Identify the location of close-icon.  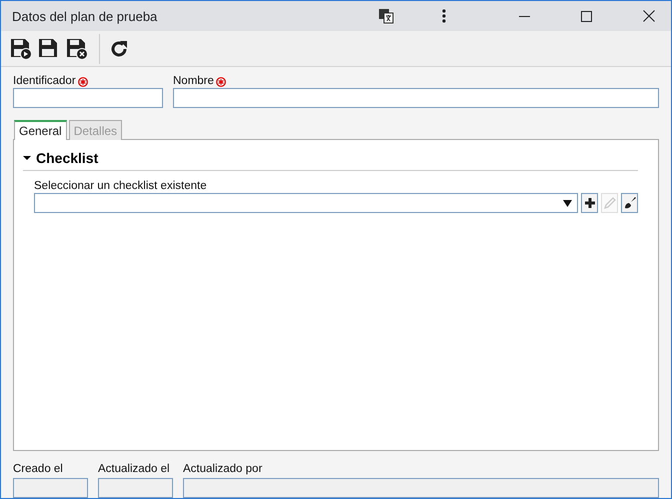
(649, 16).